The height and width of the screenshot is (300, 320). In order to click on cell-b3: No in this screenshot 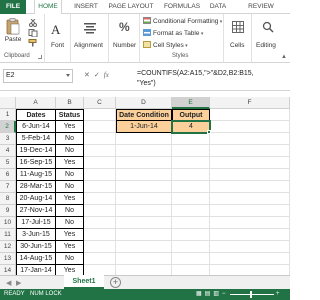, I will do `click(70, 139)`.